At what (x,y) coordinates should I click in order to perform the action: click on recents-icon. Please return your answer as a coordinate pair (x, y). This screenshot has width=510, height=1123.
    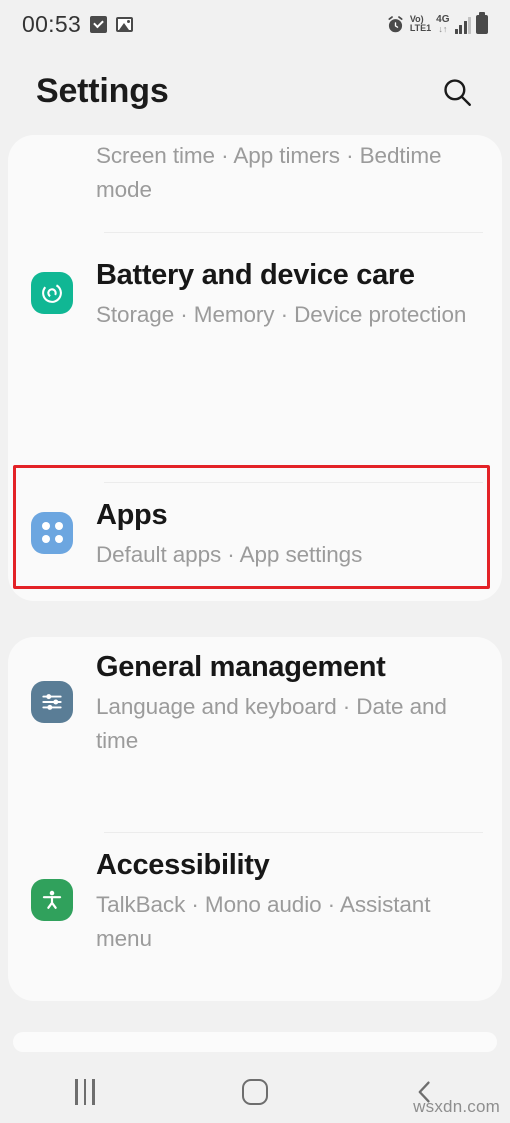
    Looking at the image, I should click on (85, 1091).